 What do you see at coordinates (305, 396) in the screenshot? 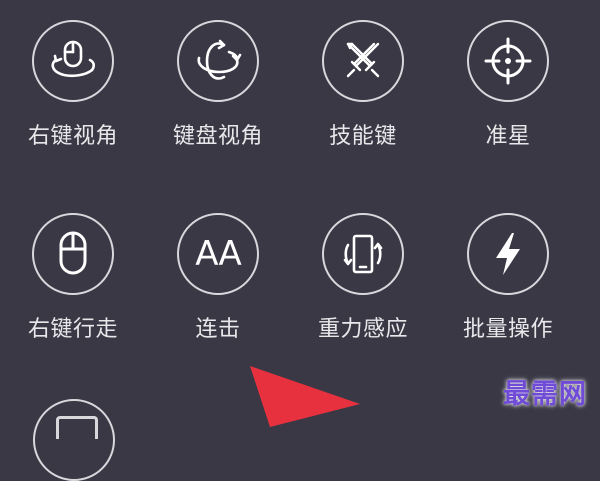
I see `red-arrow-pointer` at bounding box center [305, 396].